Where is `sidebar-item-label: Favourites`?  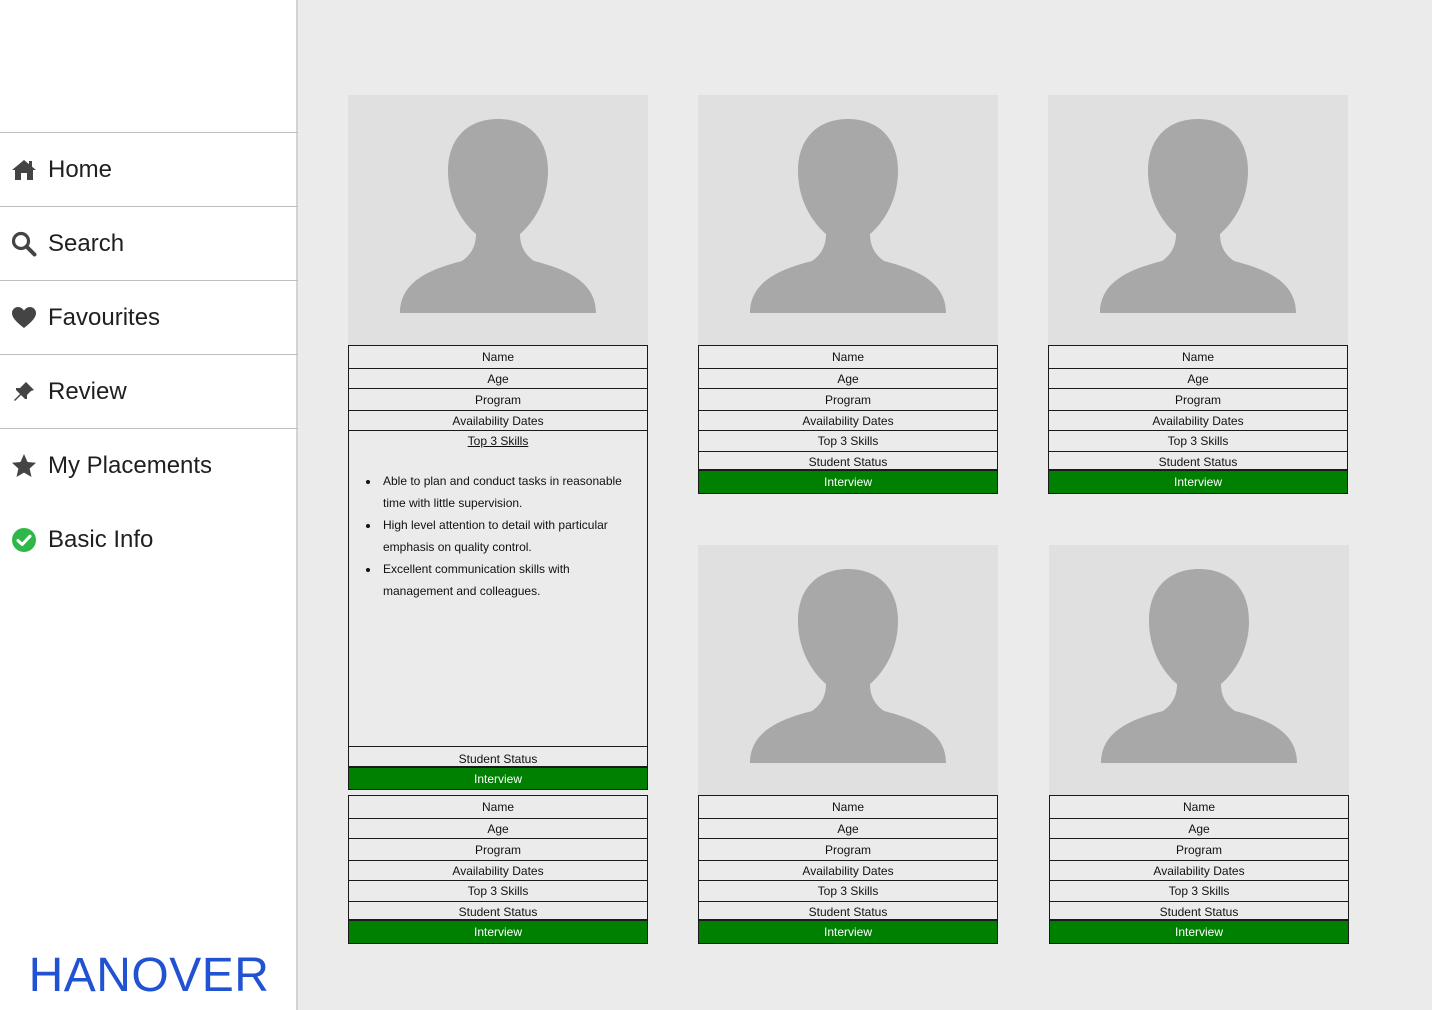 sidebar-item-label: Favourites is located at coordinates (104, 317).